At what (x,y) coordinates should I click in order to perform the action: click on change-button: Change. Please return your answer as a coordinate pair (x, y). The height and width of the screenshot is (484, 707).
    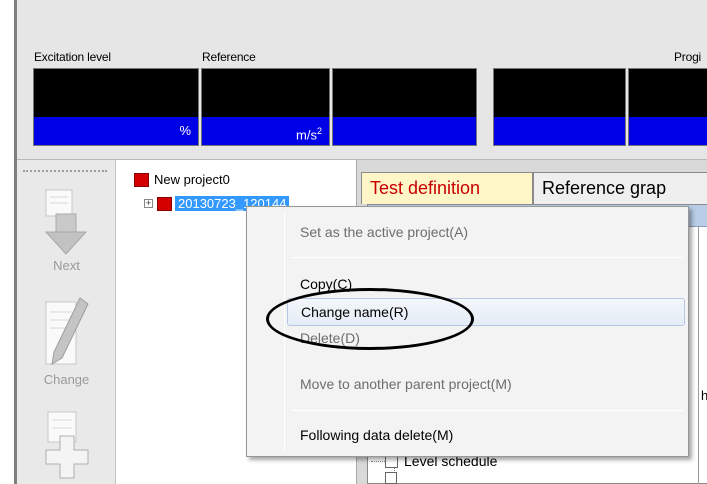
    Looking at the image, I should click on (66, 341).